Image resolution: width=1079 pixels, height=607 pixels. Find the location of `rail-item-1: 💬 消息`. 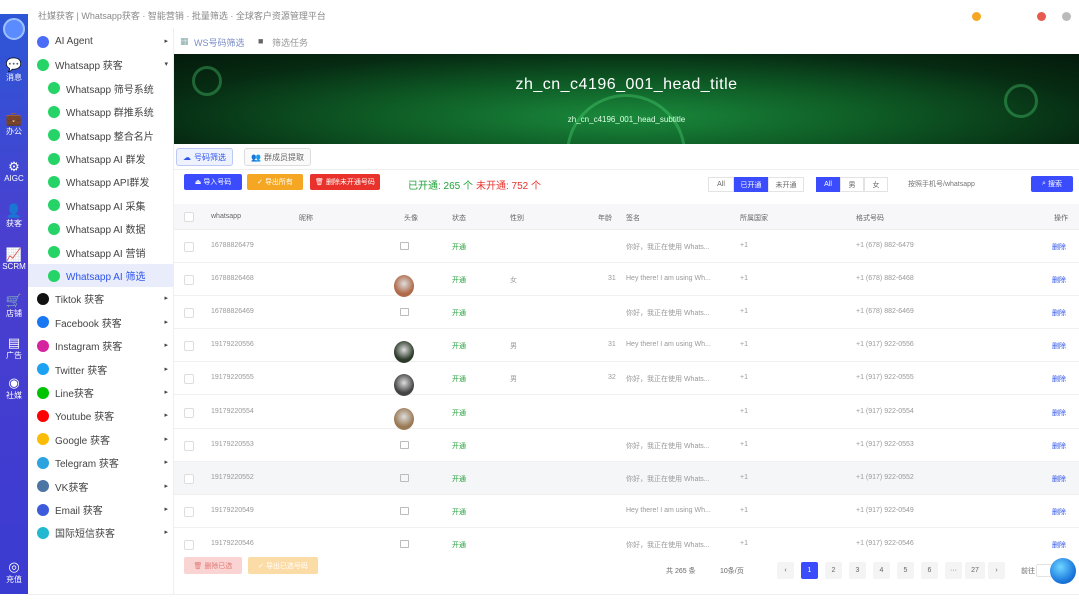

rail-item-1: 💬 消息 is located at coordinates (14, 70).